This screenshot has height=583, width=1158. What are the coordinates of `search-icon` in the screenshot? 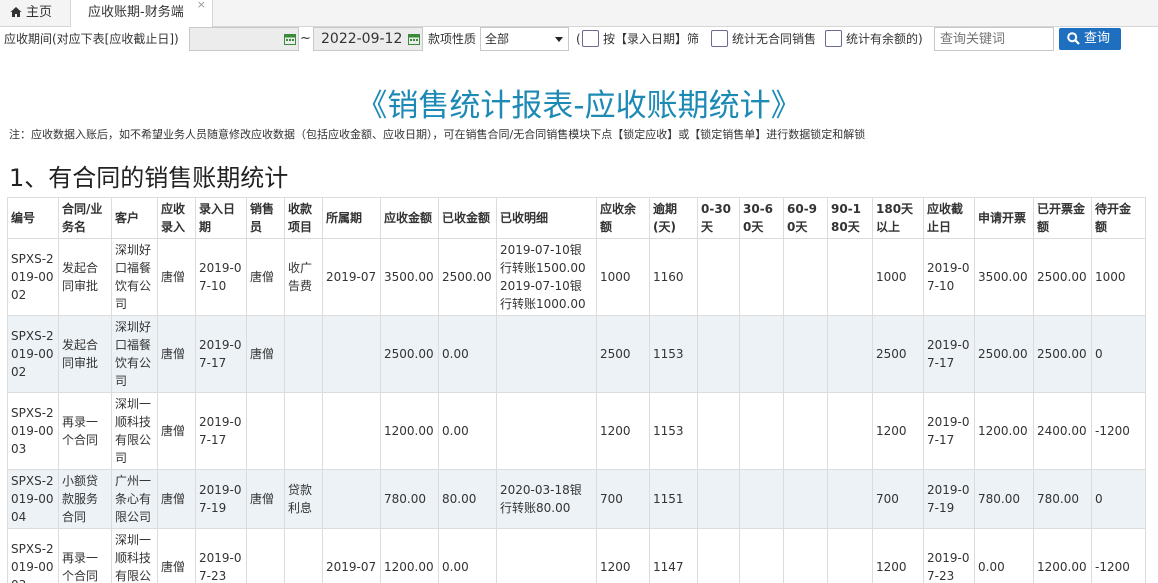 It's located at (1073, 38).